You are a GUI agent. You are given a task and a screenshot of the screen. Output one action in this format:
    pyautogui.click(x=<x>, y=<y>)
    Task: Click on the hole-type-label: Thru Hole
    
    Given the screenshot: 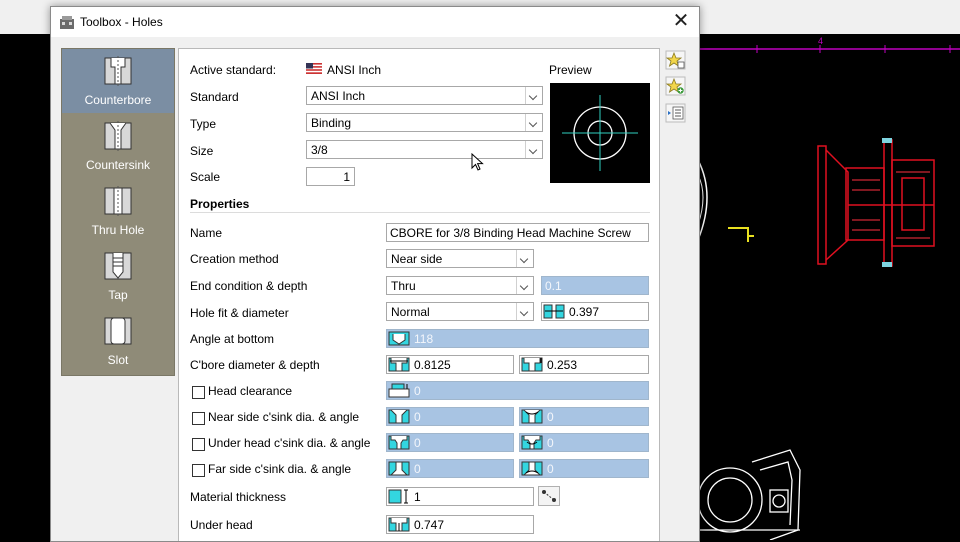 What is the action you would take?
    pyautogui.click(x=118, y=230)
    